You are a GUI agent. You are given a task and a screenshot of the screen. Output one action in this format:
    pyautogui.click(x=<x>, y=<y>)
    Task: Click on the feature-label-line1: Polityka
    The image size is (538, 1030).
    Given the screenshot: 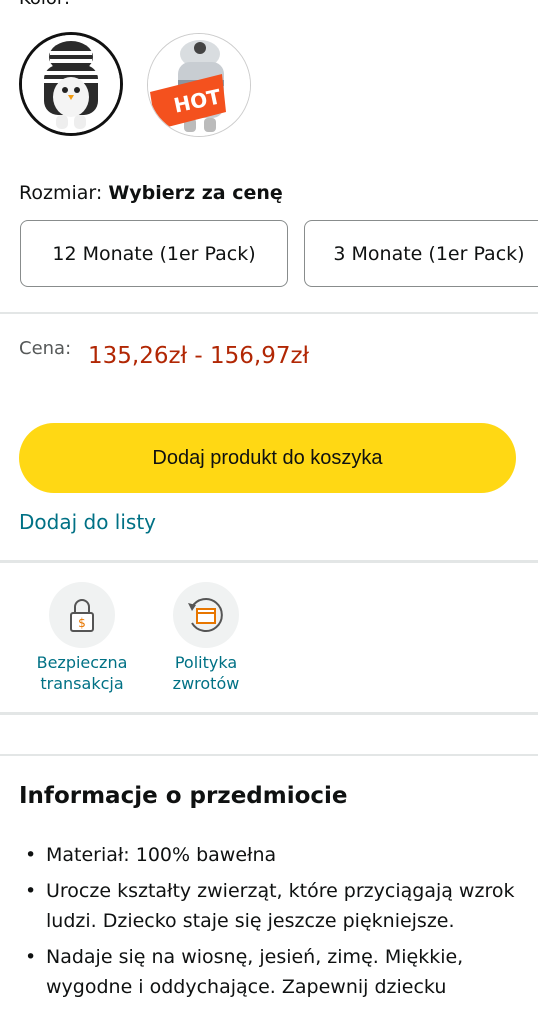 What is the action you would take?
    pyautogui.click(x=206, y=662)
    